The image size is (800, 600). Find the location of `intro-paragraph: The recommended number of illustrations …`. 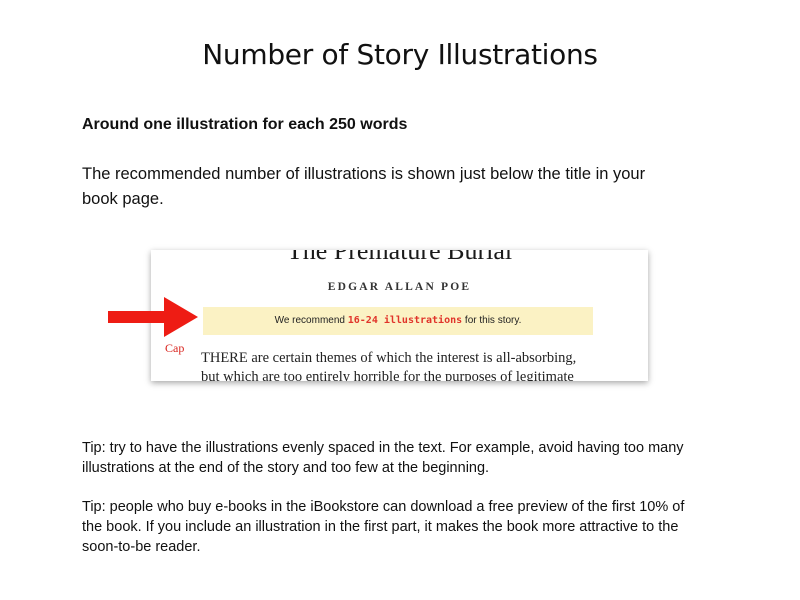

intro-paragraph: The recommended number of illustrations … is located at coordinates (364, 186).